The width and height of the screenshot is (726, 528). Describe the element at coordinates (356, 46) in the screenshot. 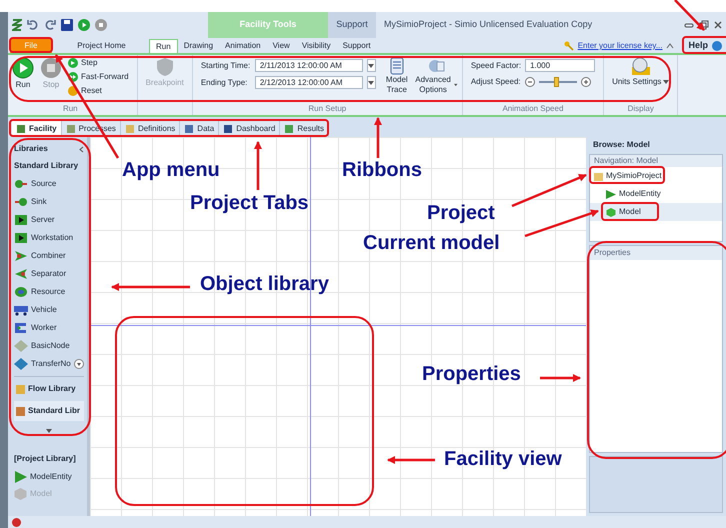

I see `ribbon-tab: Support` at that location.